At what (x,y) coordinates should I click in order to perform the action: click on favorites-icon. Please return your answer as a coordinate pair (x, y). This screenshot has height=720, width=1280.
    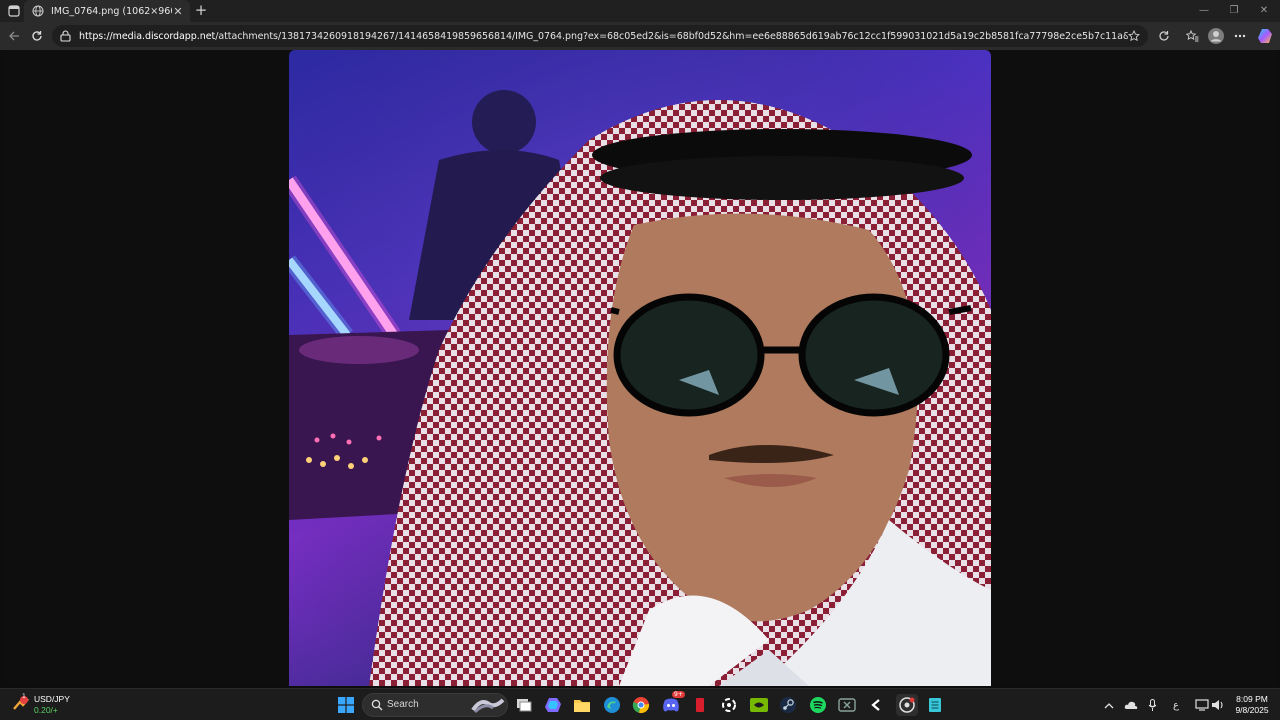
    Looking at the image, I should click on (1192, 36).